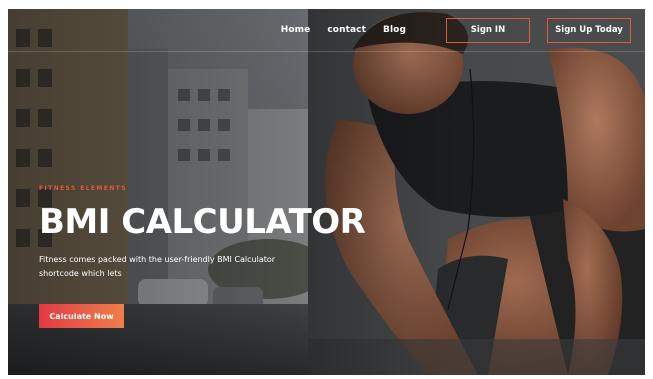 The height and width of the screenshot is (379, 653). I want to click on nav-link-home: Home, so click(296, 30).